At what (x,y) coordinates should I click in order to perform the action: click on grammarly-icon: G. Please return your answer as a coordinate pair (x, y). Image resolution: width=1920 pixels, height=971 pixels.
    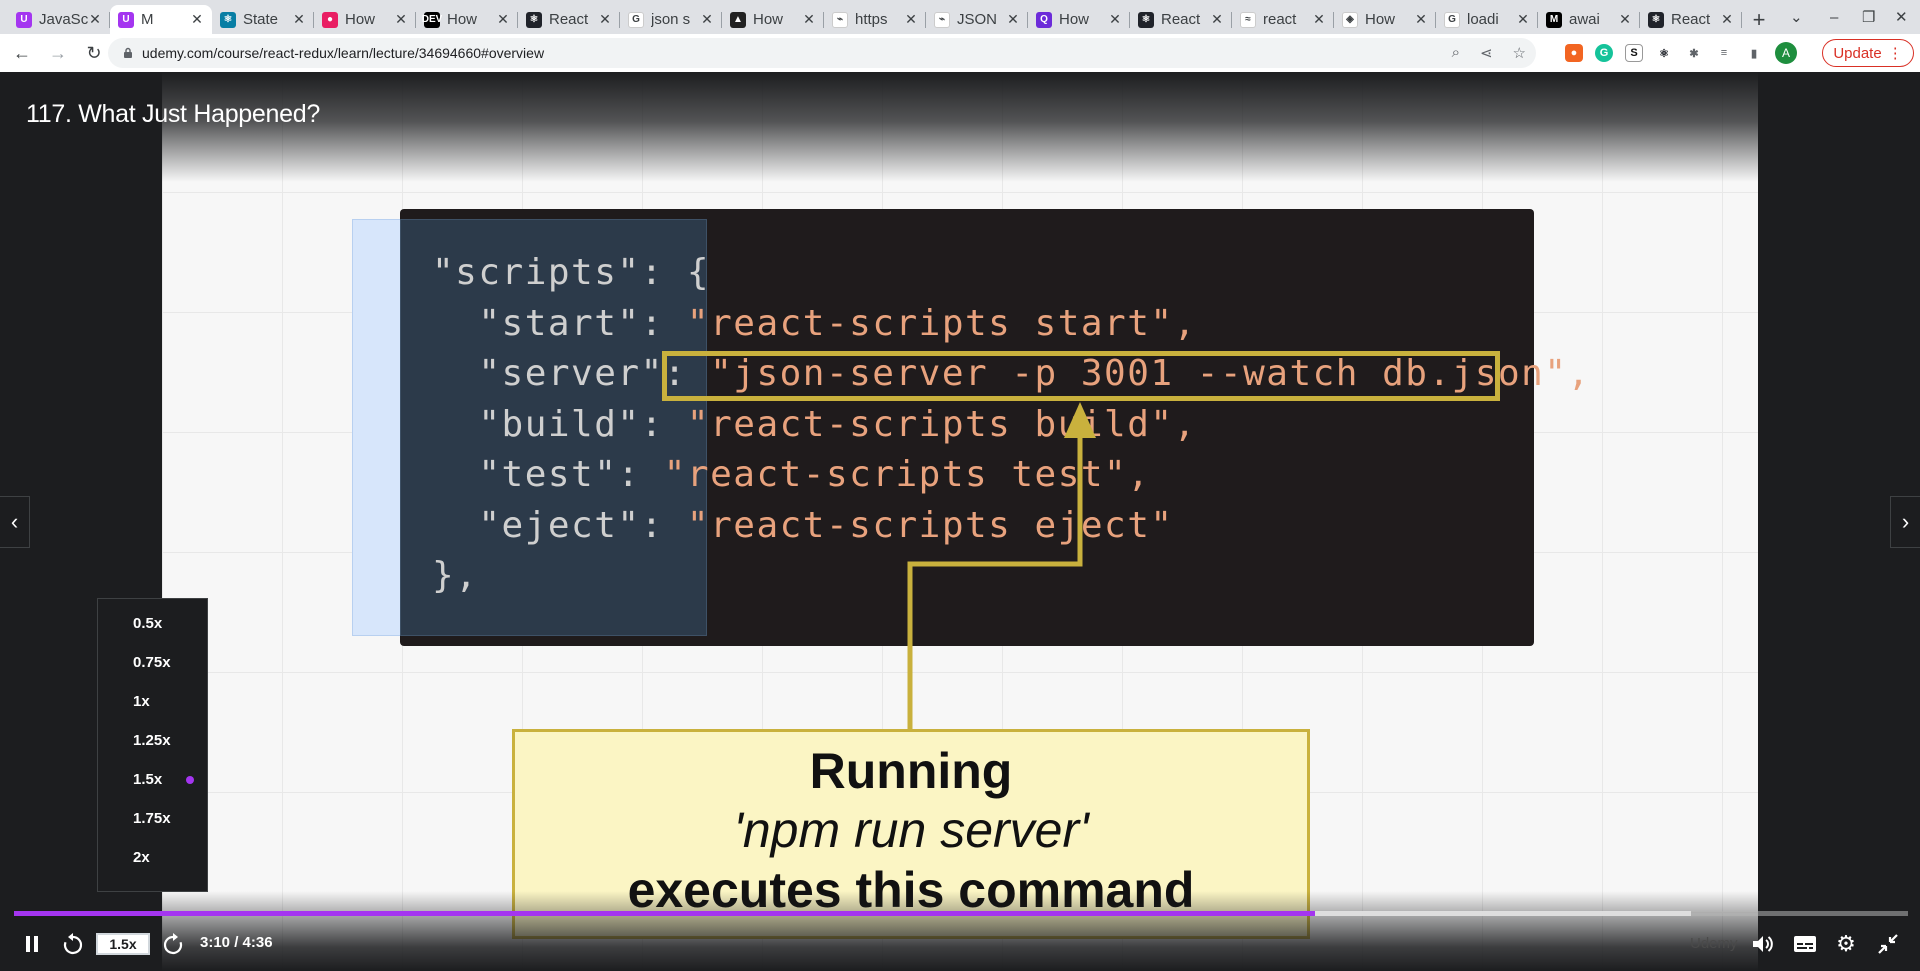
    Looking at the image, I should click on (1604, 53).